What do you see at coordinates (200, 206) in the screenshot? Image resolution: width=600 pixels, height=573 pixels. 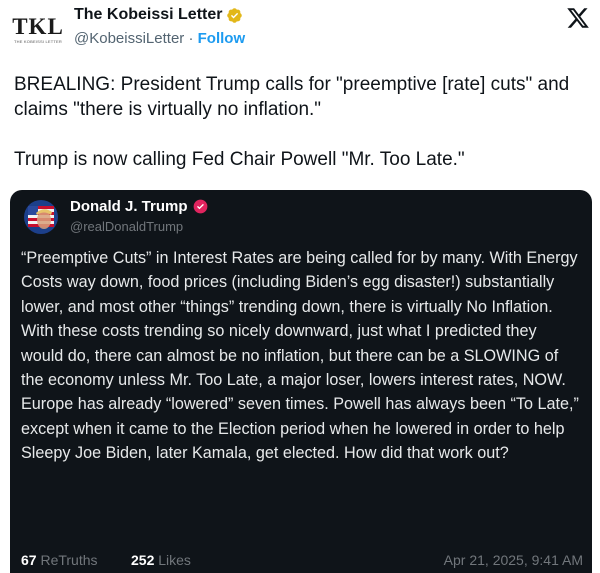 I see `verified-pink-icon` at bounding box center [200, 206].